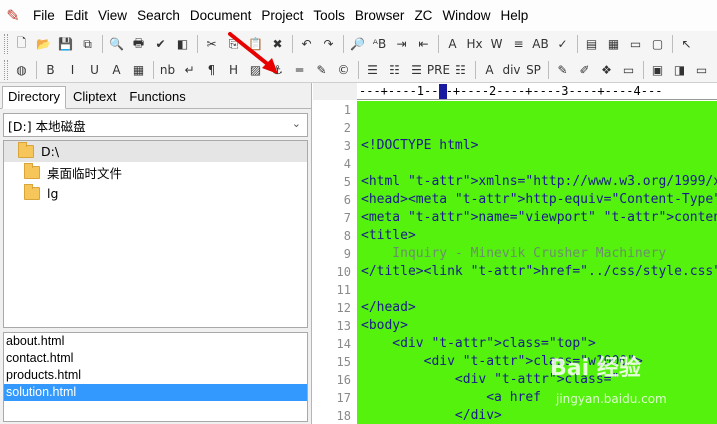 Image resolution: width=717 pixels, height=424 pixels. What do you see at coordinates (155, 151) in the screenshot?
I see `tree-item: D:\` at bounding box center [155, 151].